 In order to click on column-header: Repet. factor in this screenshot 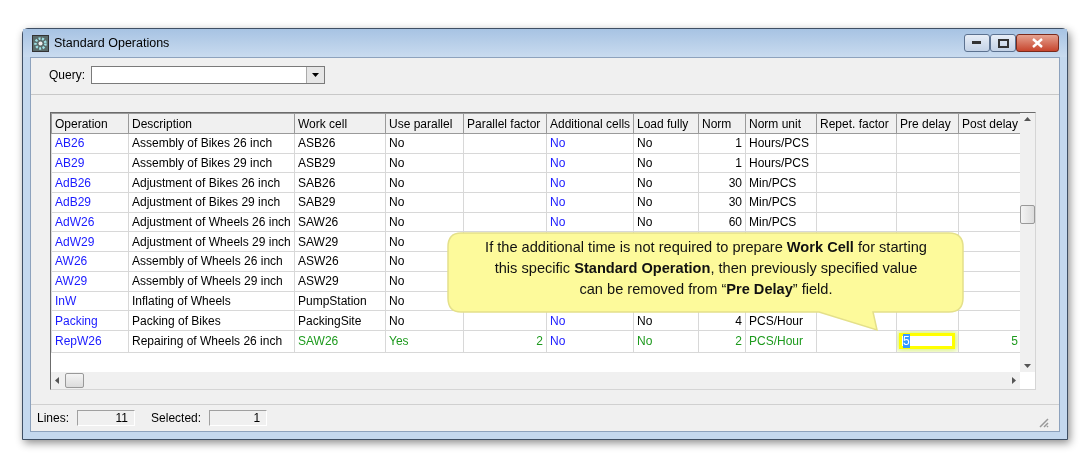, I will do `click(856, 123)`.